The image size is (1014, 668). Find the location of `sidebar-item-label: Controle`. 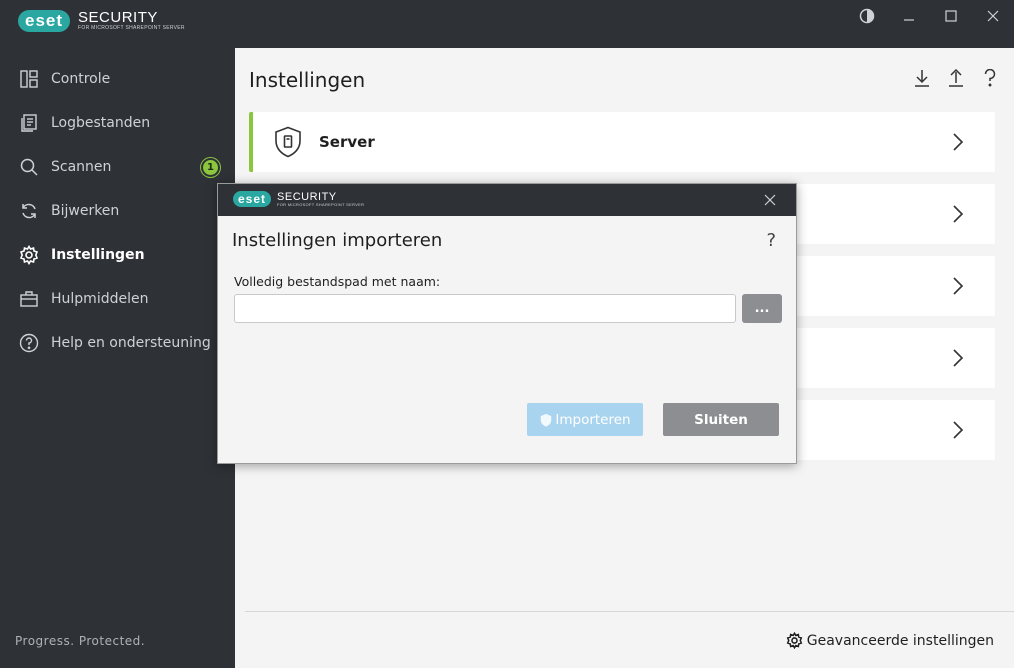

sidebar-item-label: Controle is located at coordinates (81, 79).